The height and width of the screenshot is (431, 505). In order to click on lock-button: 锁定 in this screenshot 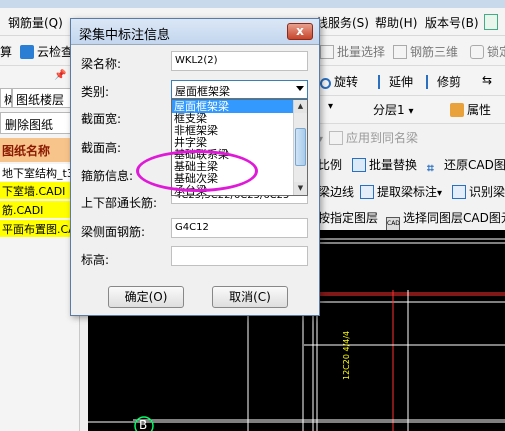, I will do `click(487, 51)`.